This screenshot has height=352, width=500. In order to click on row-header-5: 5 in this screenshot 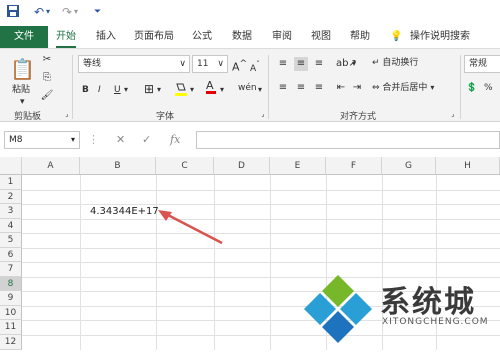, I will do `click(11, 240)`.